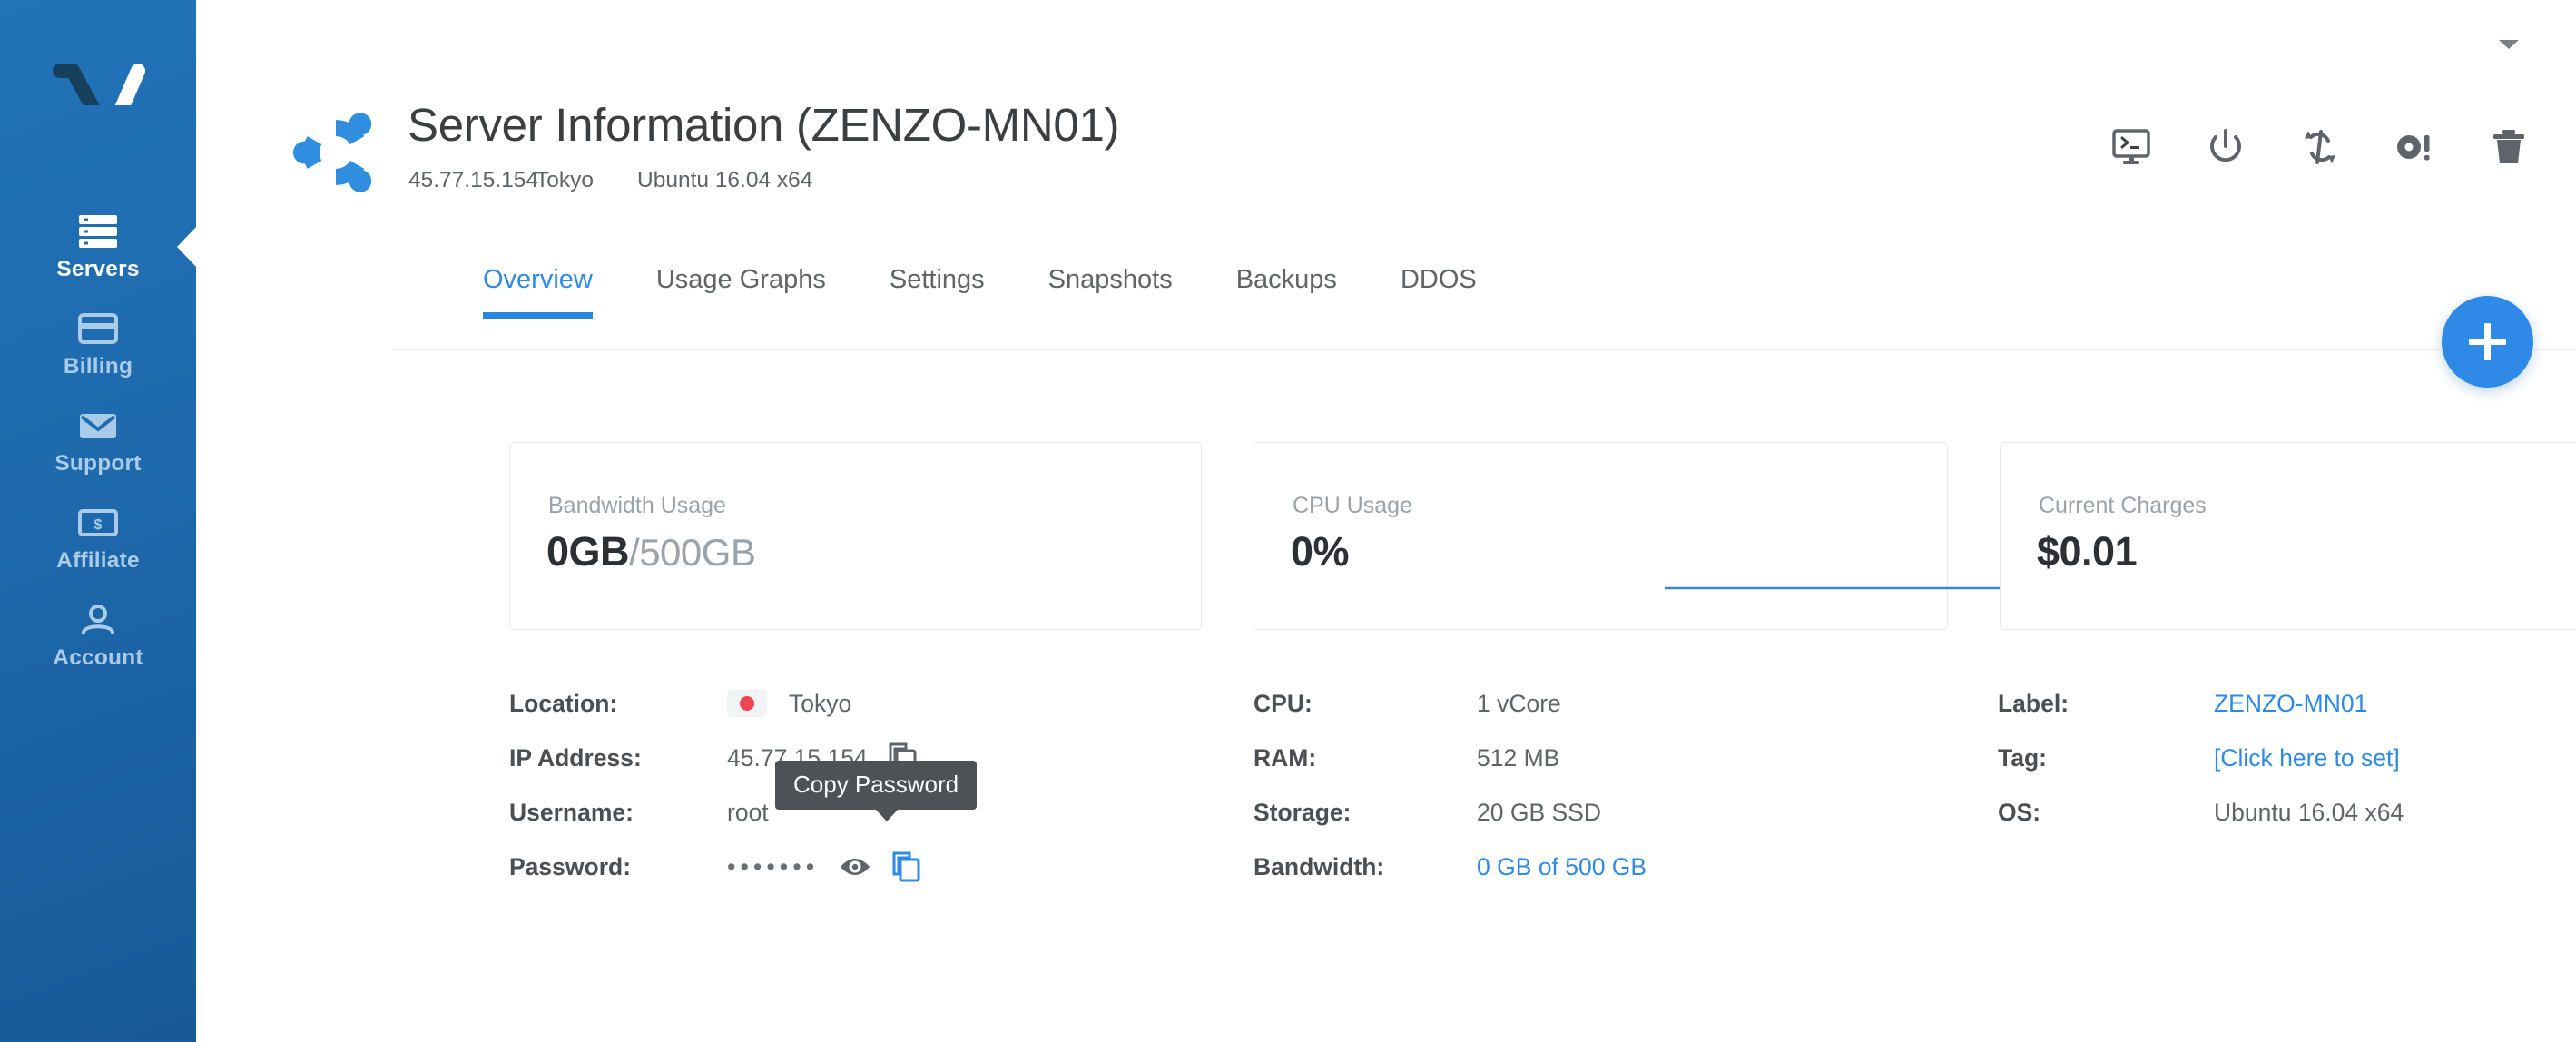 This screenshot has width=2576, height=1042. Describe the element at coordinates (610, 180) in the screenshot. I see `server-meta: 45.77.15.154 Tokyo Ubuntu 16.04 x64` at that location.